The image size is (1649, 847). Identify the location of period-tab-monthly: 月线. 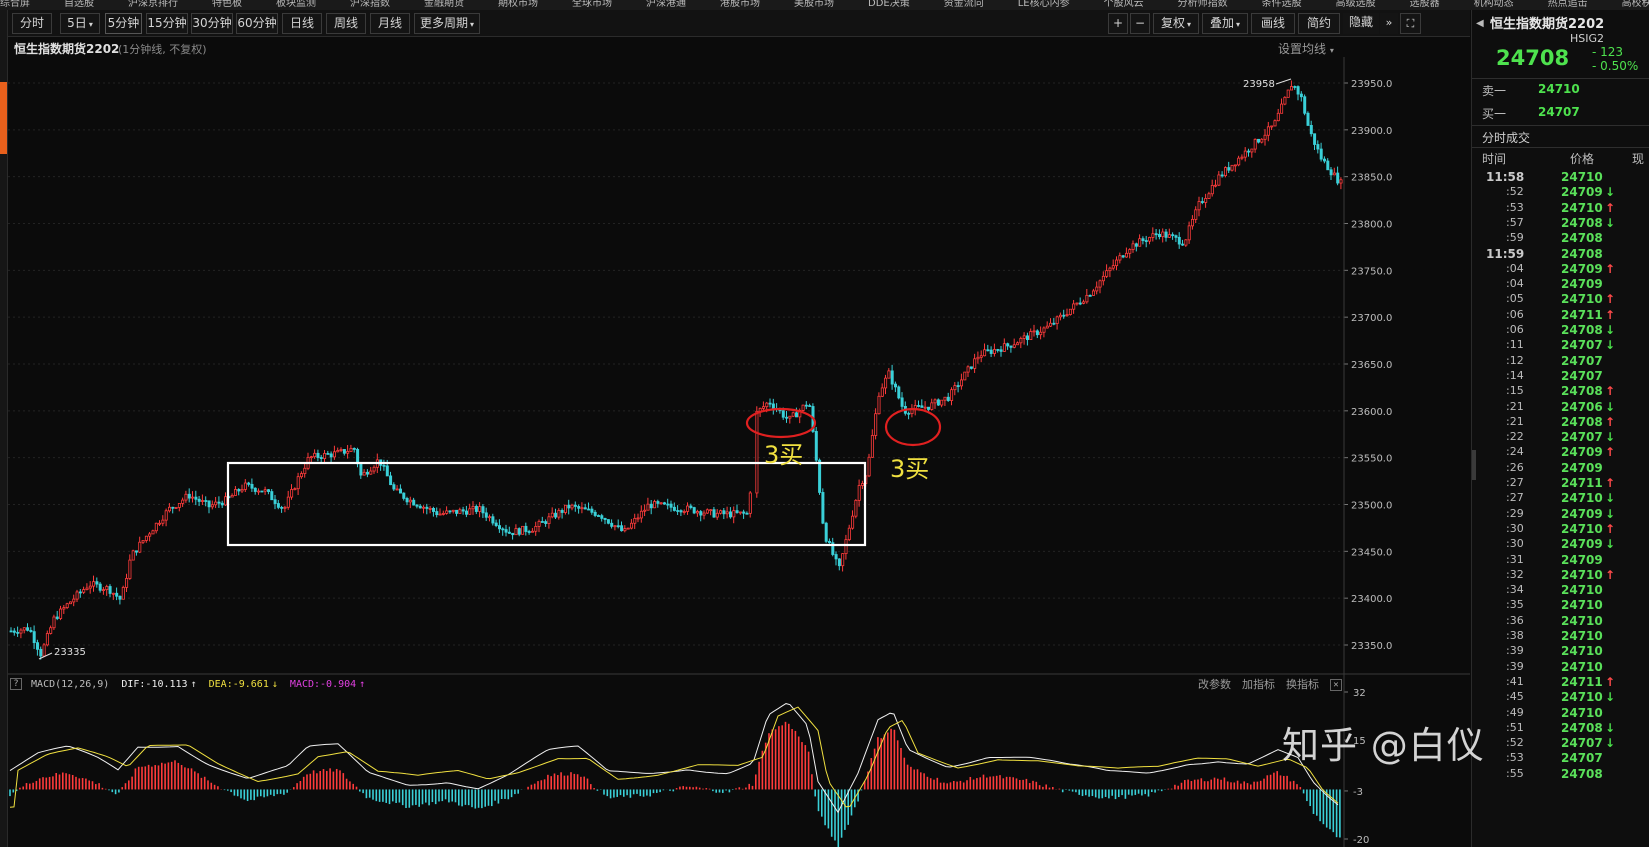
(390, 23).